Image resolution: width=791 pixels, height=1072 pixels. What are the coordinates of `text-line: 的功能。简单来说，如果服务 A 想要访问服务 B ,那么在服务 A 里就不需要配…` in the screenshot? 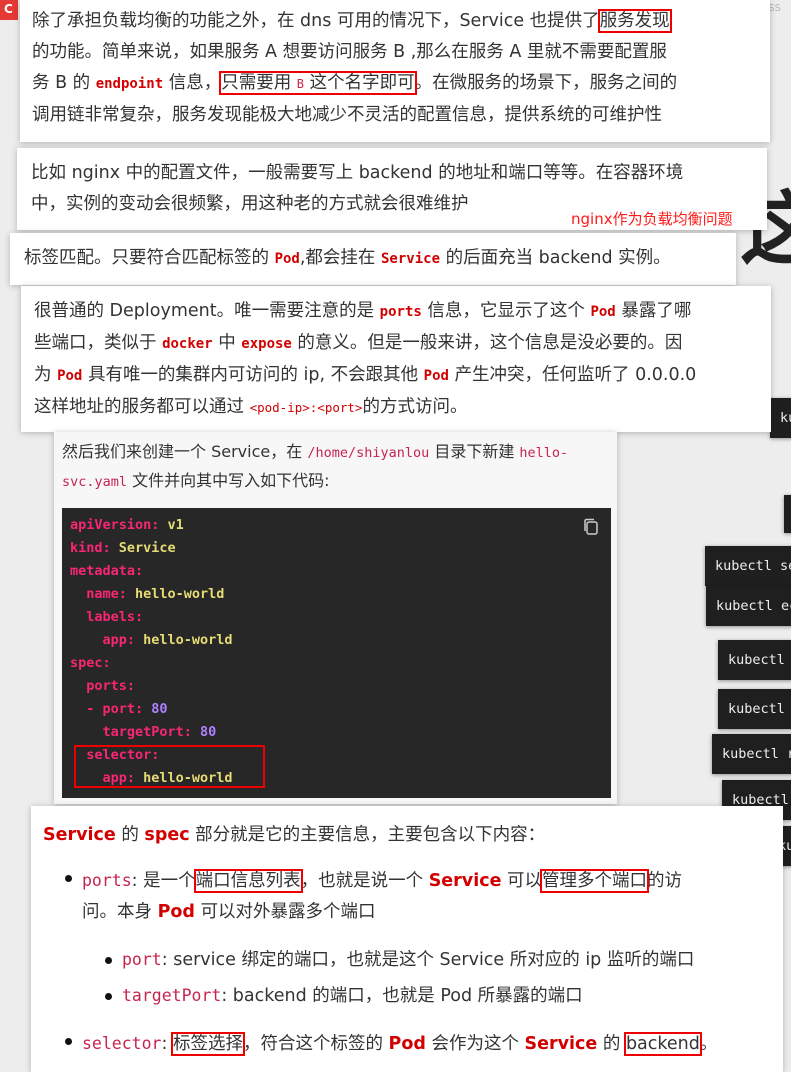 It's located at (349, 52).